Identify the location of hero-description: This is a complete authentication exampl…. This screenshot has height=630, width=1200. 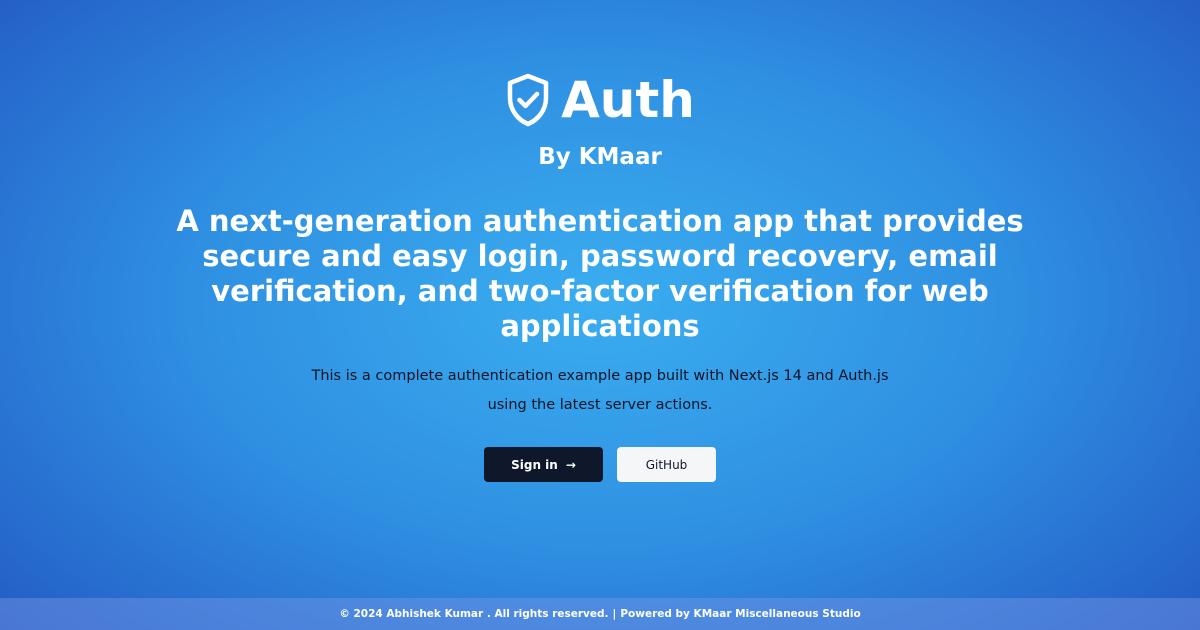
(600, 390).